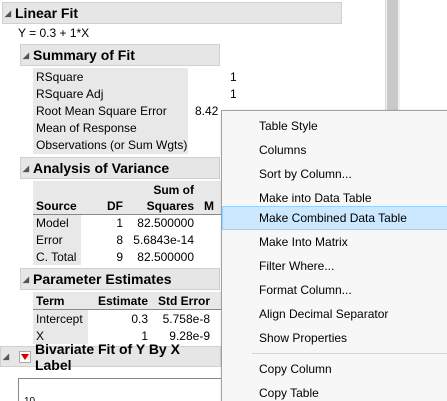  What do you see at coordinates (119, 240) in the screenshot?
I see `anova-df: 8` at bounding box center [119, 240].